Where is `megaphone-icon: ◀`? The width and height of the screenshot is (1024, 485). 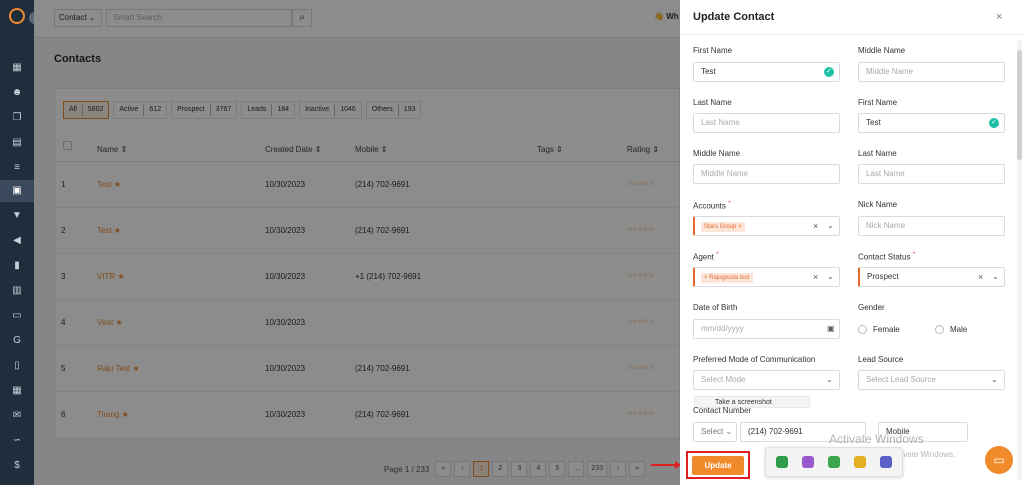
megaphone-icon: ◀ is located at coordinates (17, 241).